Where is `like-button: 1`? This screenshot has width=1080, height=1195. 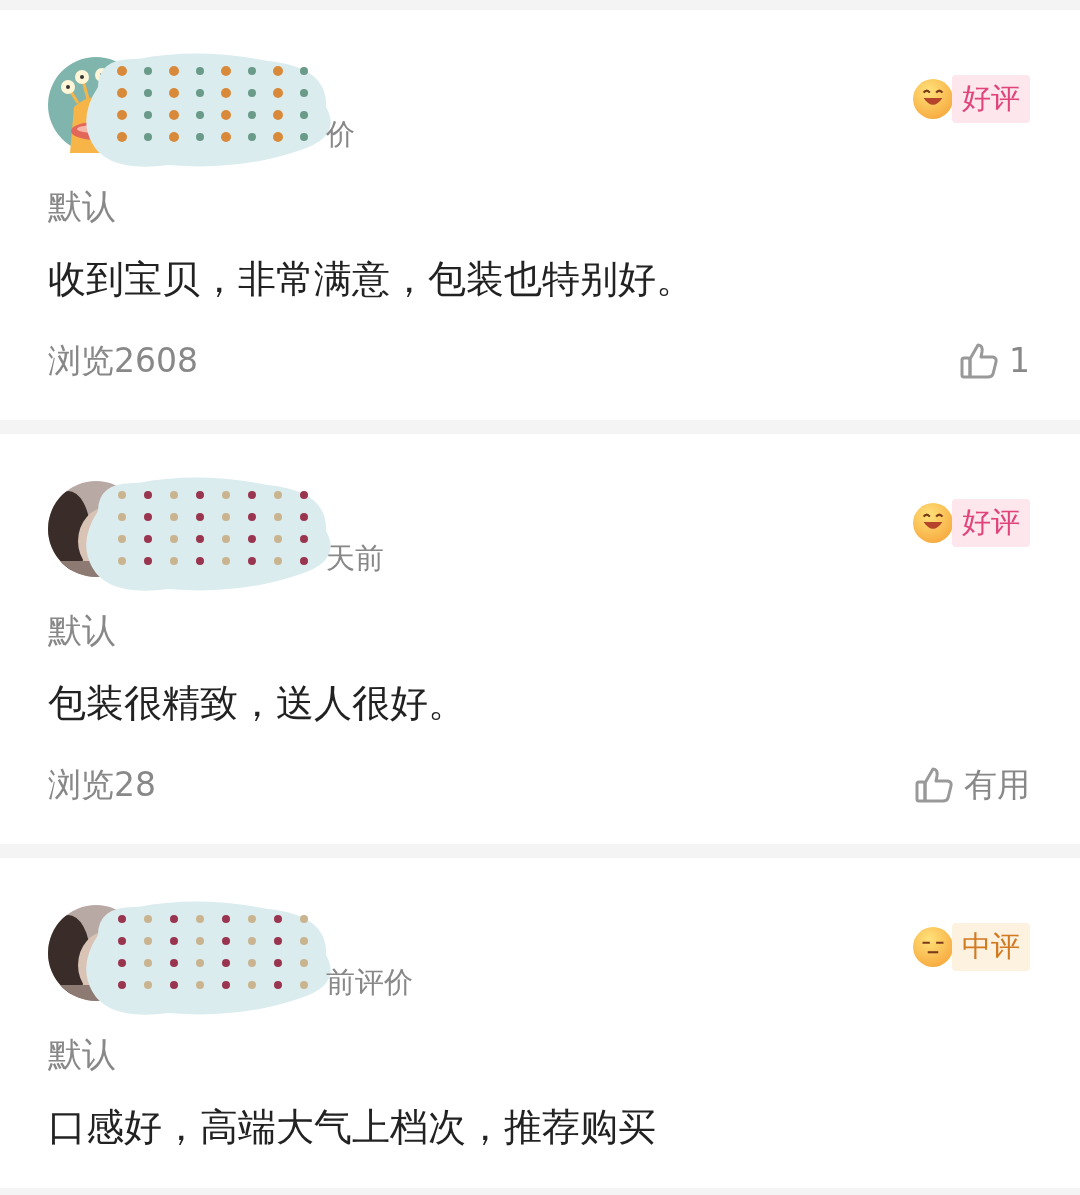
like-button: 1 is located at coordinates (994, 361).